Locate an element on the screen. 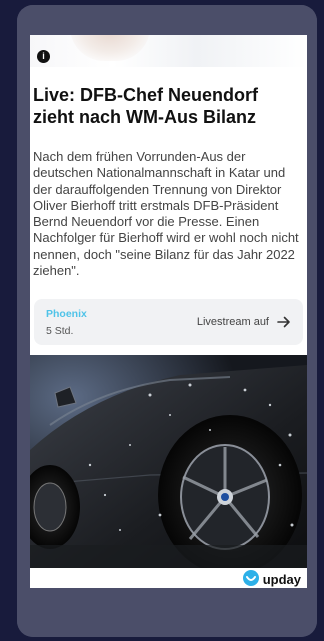 The width and height of the screenshot is (324, 641). panel-bottom-area is located at coordinates (167, 612).